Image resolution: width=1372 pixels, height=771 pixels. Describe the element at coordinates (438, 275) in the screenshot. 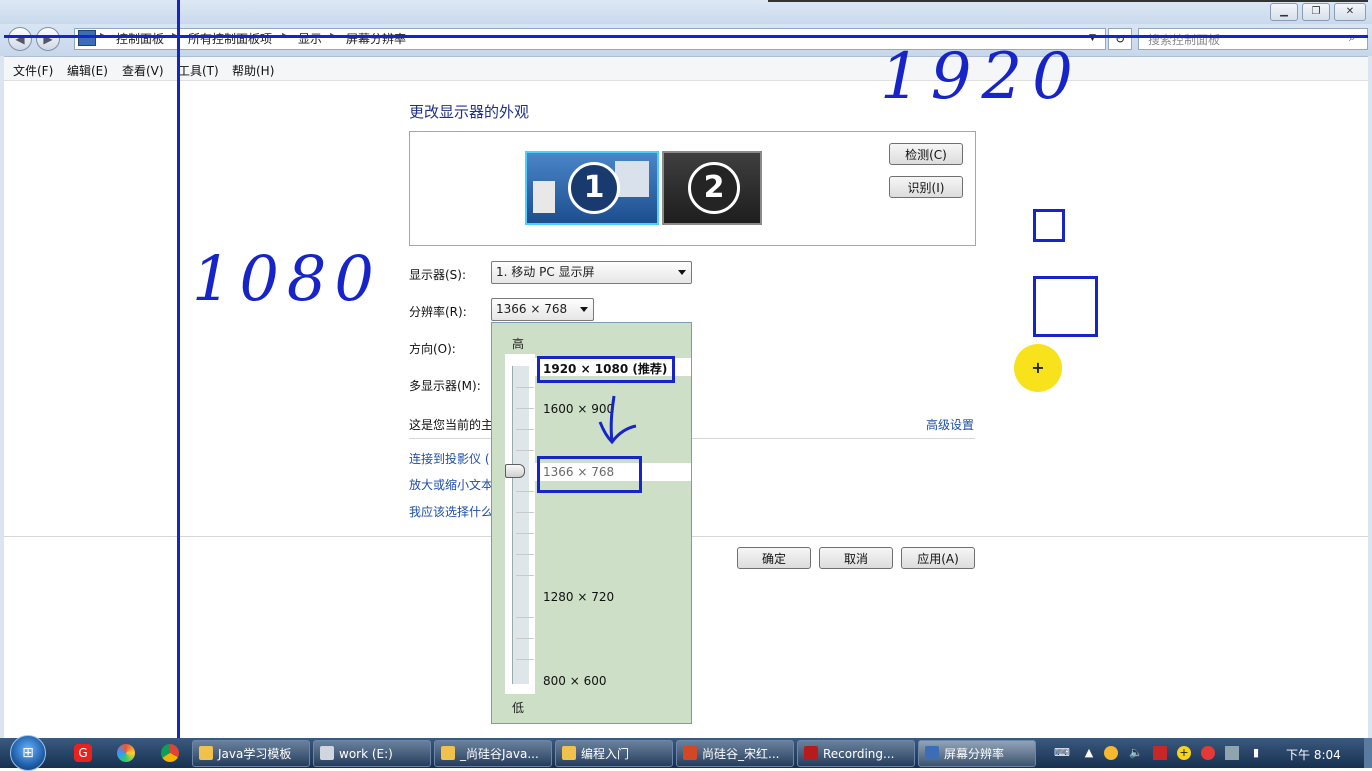

I see `display-label: 显示器(S):` at that location.